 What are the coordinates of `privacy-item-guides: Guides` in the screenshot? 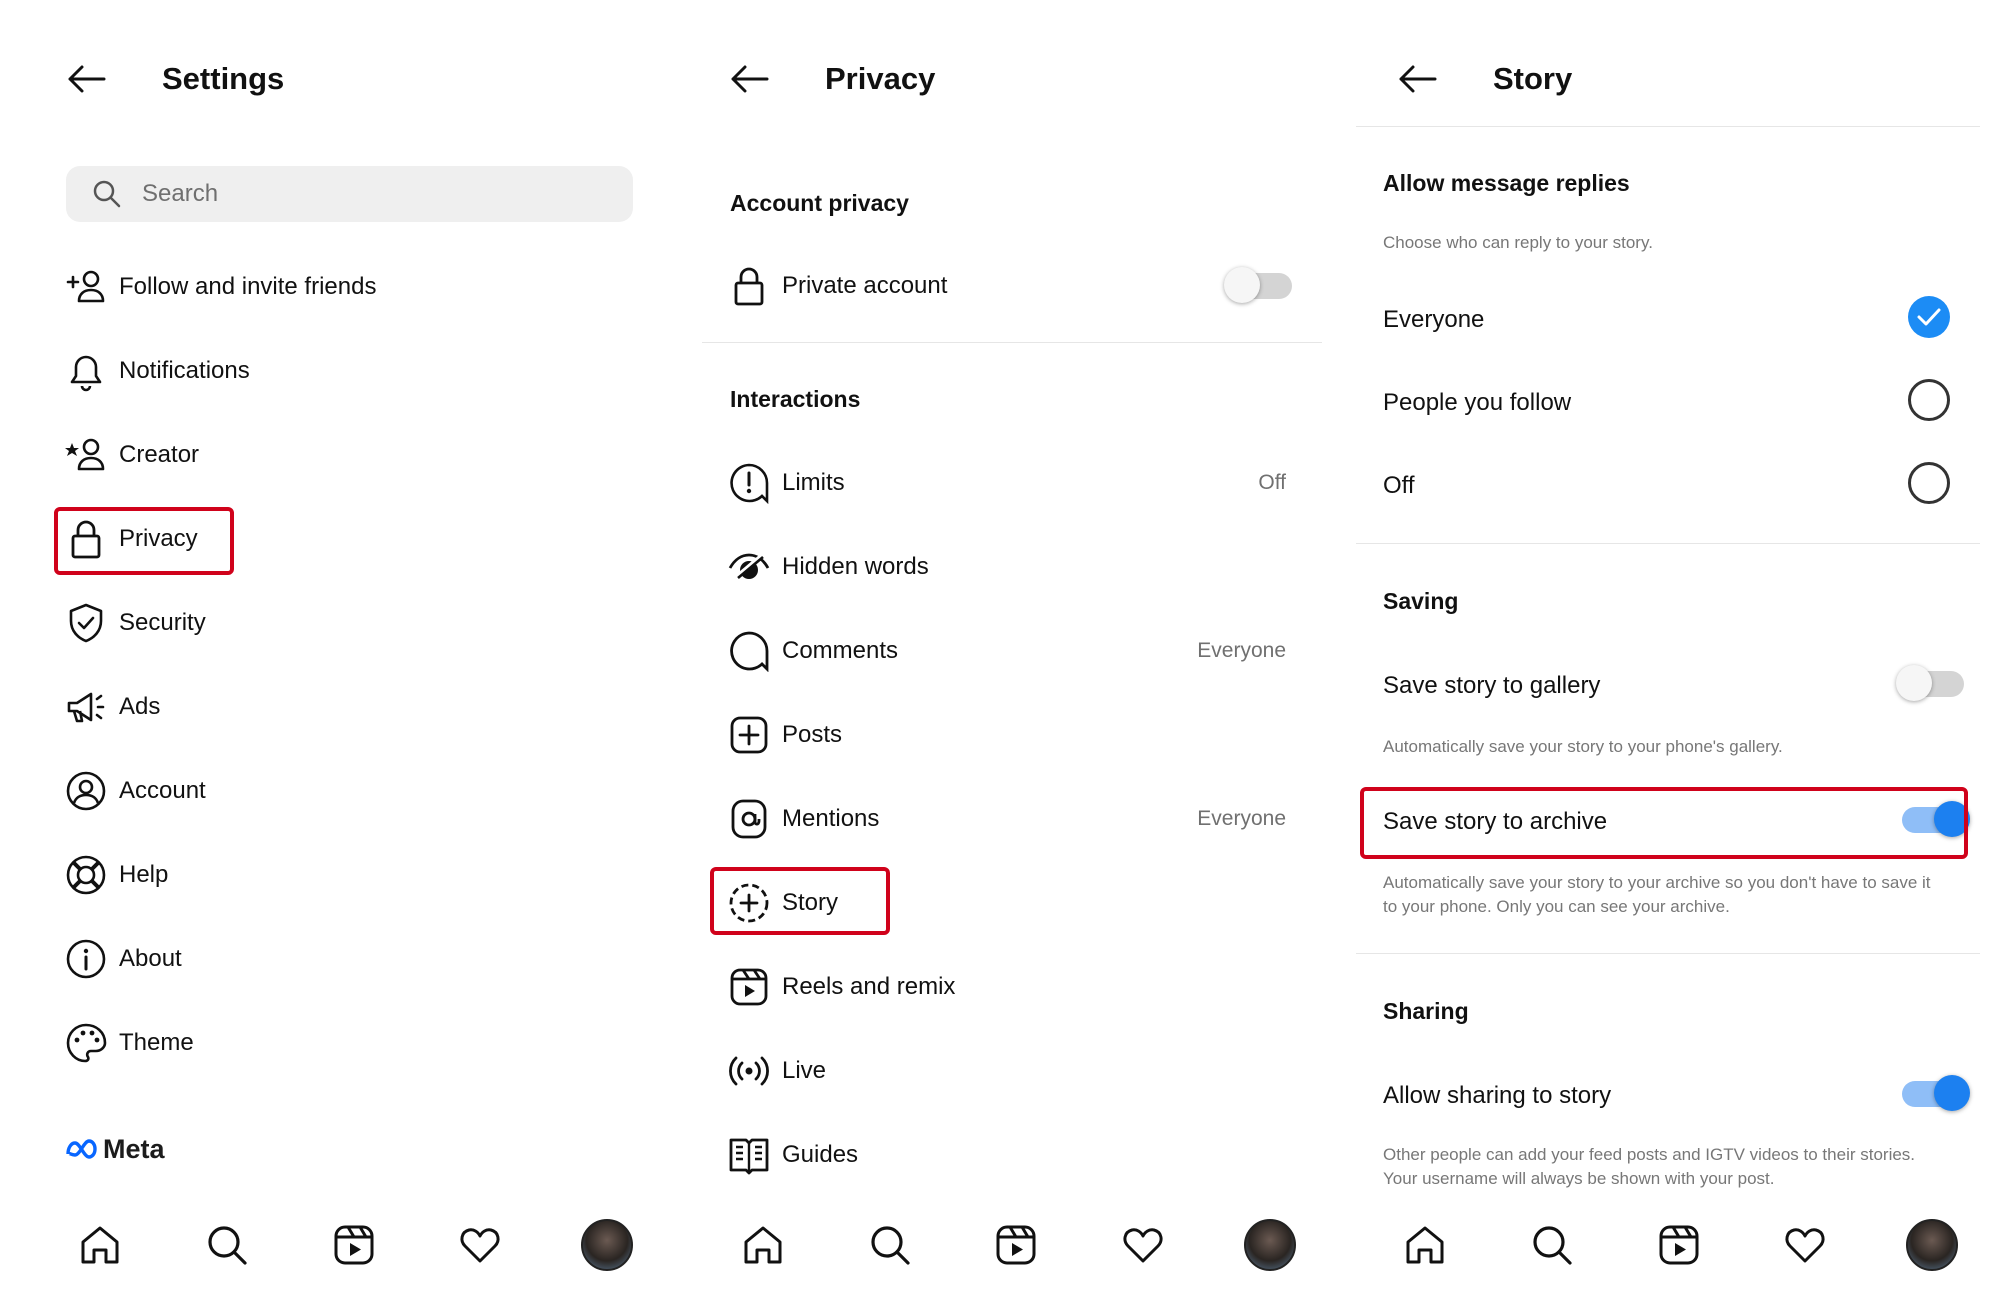 It's located at (1006, 1155).